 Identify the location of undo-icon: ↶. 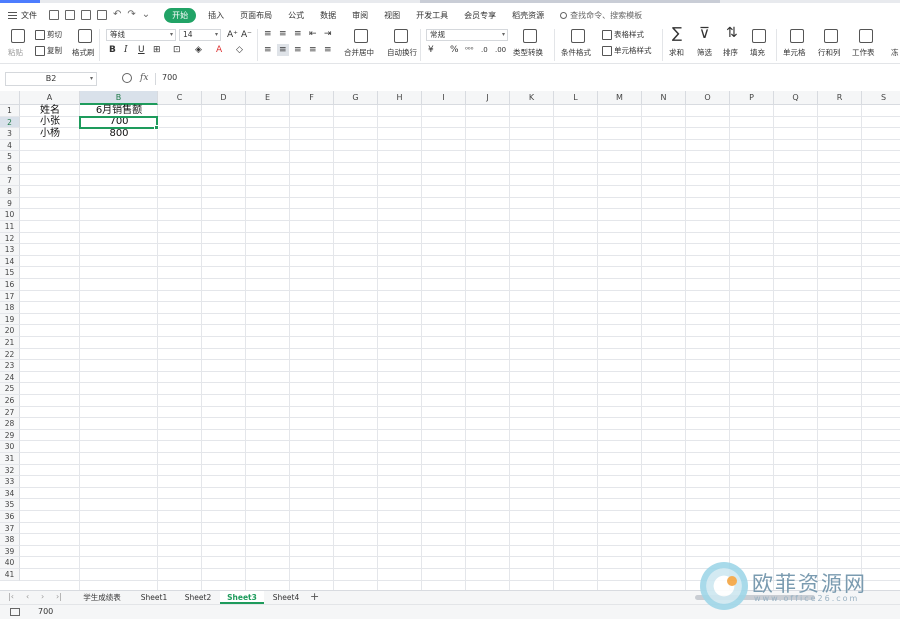
(117, 15).